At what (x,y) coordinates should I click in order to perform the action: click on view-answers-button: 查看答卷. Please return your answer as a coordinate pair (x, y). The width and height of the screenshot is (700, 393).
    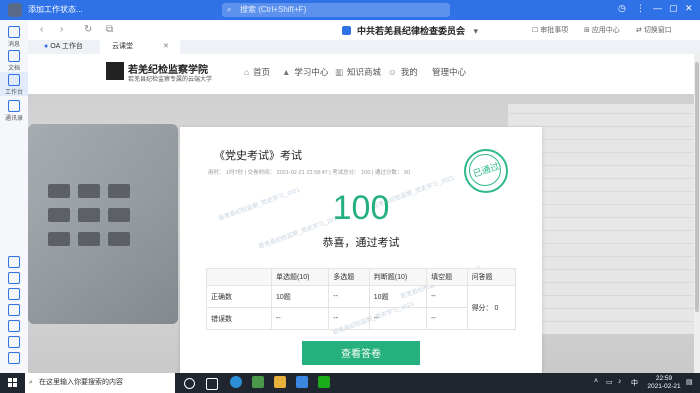
    Looking at the image, I should click on (361, 353).